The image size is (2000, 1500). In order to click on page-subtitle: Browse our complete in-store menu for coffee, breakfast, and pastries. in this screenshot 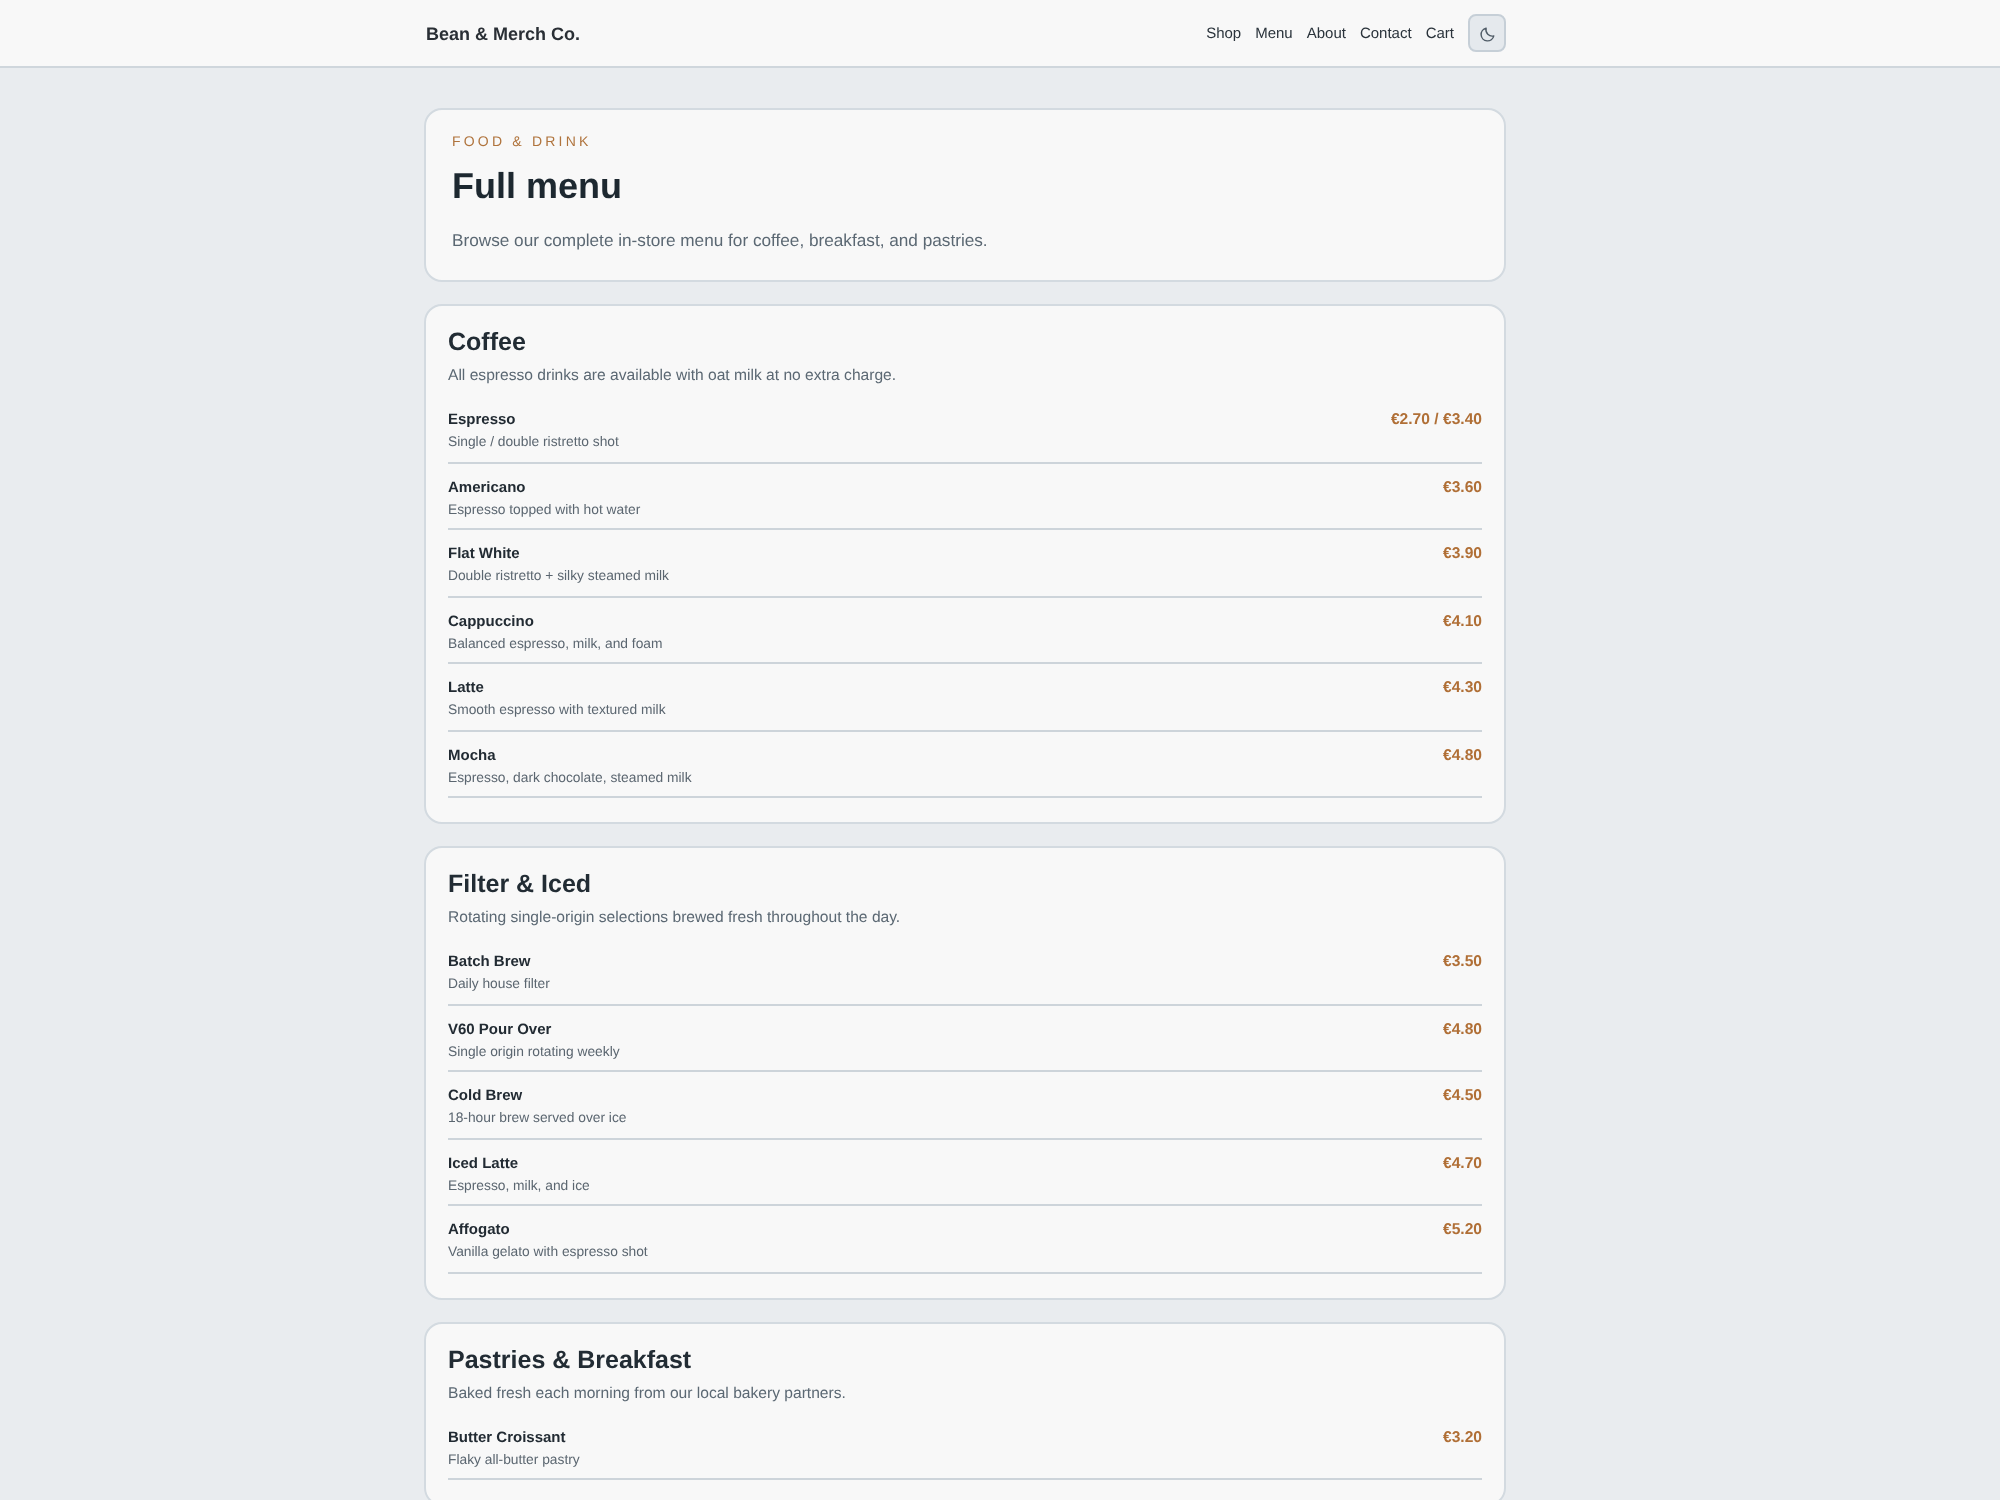, I will do `click(721, 240)`.